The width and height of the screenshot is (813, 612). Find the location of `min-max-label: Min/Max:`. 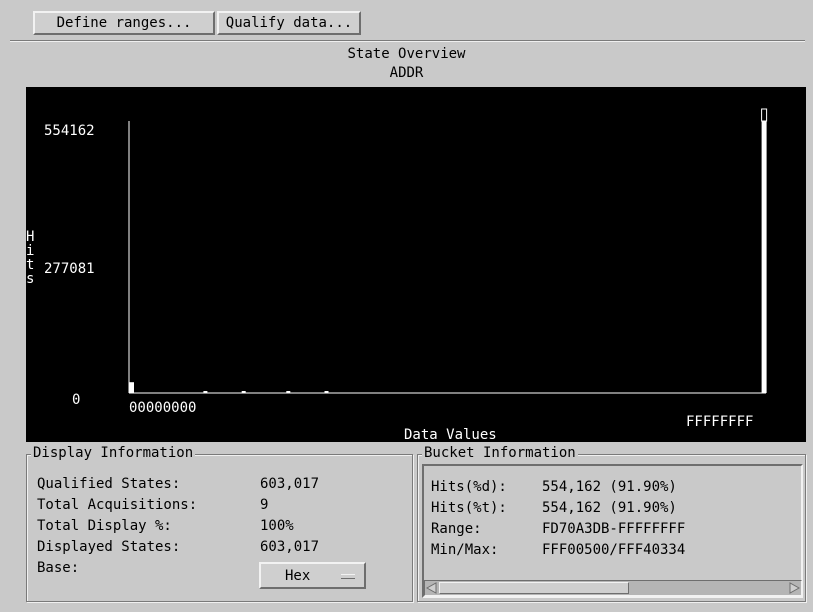

min-max-label: Min/Max: is located at coordinates (465, 550).